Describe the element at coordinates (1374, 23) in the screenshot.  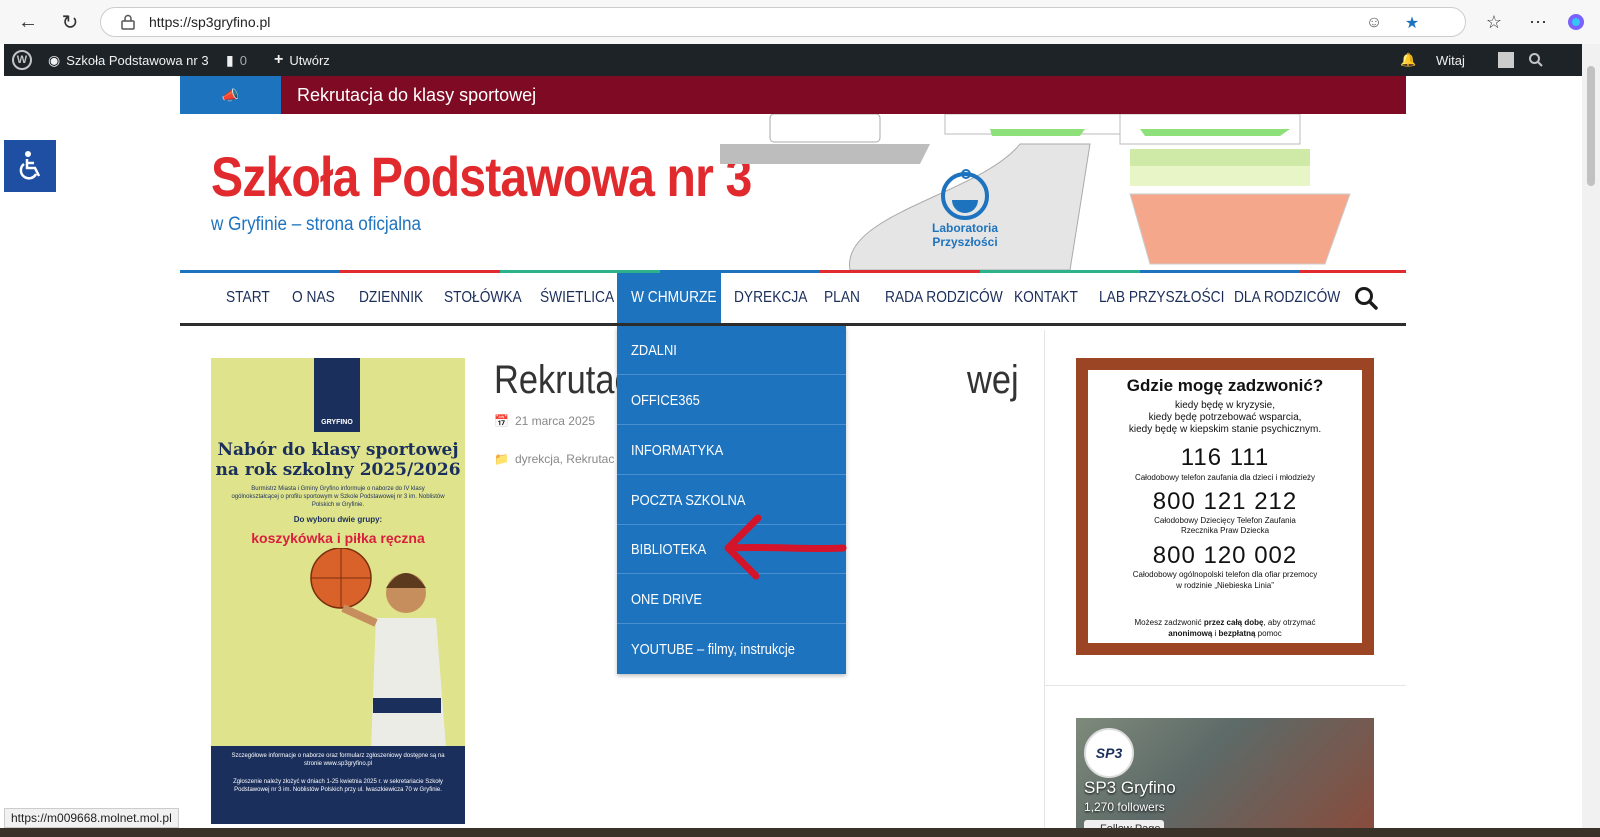
I see `reader-mode-icon: ☺` at that location.